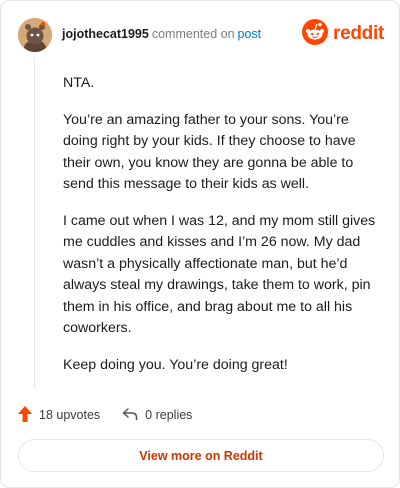 This screenshot has height=488, width=400. I want to click on reply-count: 0 replies, so click(169, 415).